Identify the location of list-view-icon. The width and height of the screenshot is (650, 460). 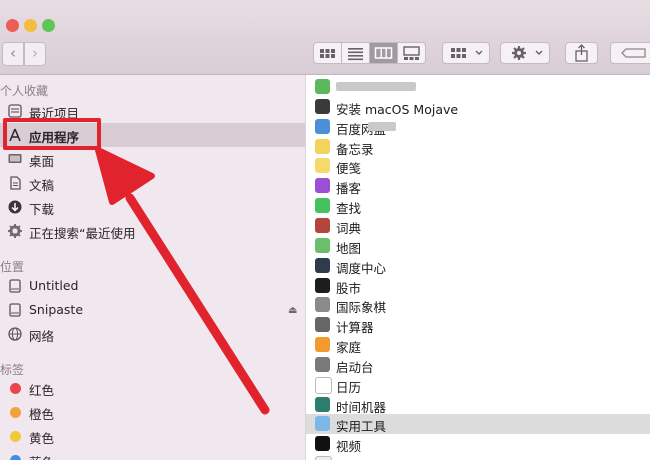
(355, 54).